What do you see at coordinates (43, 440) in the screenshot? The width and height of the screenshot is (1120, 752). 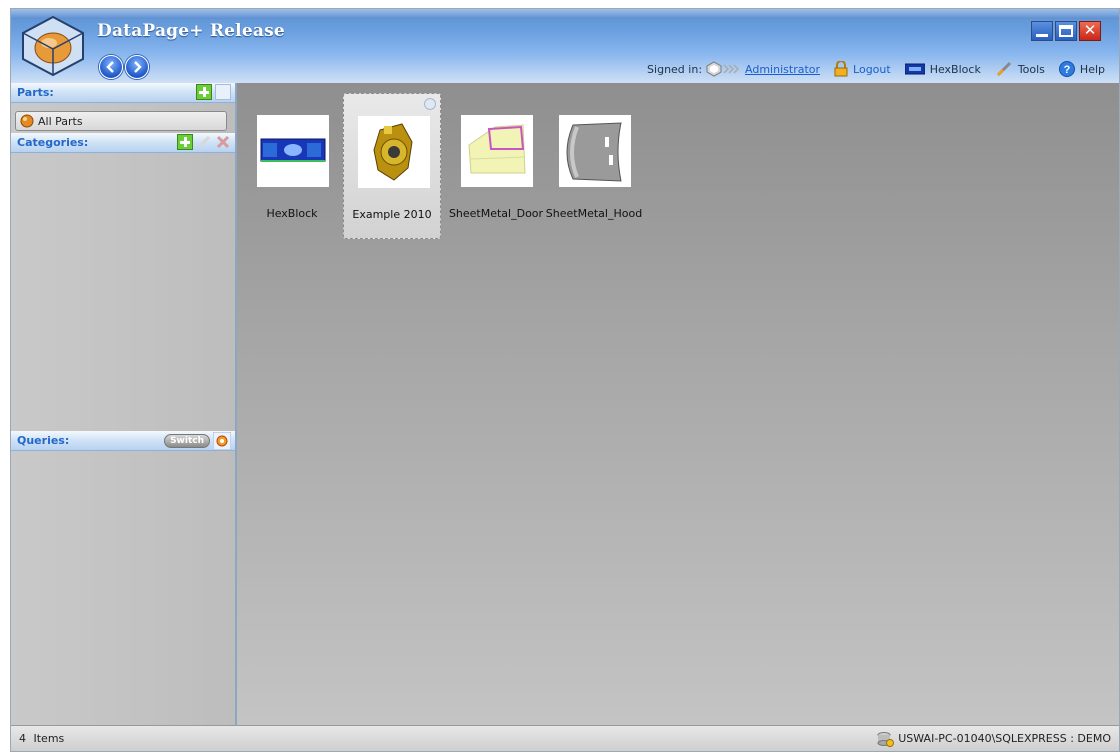 I see `queries-header-label: Queries:` at bounding box center [43, 440].